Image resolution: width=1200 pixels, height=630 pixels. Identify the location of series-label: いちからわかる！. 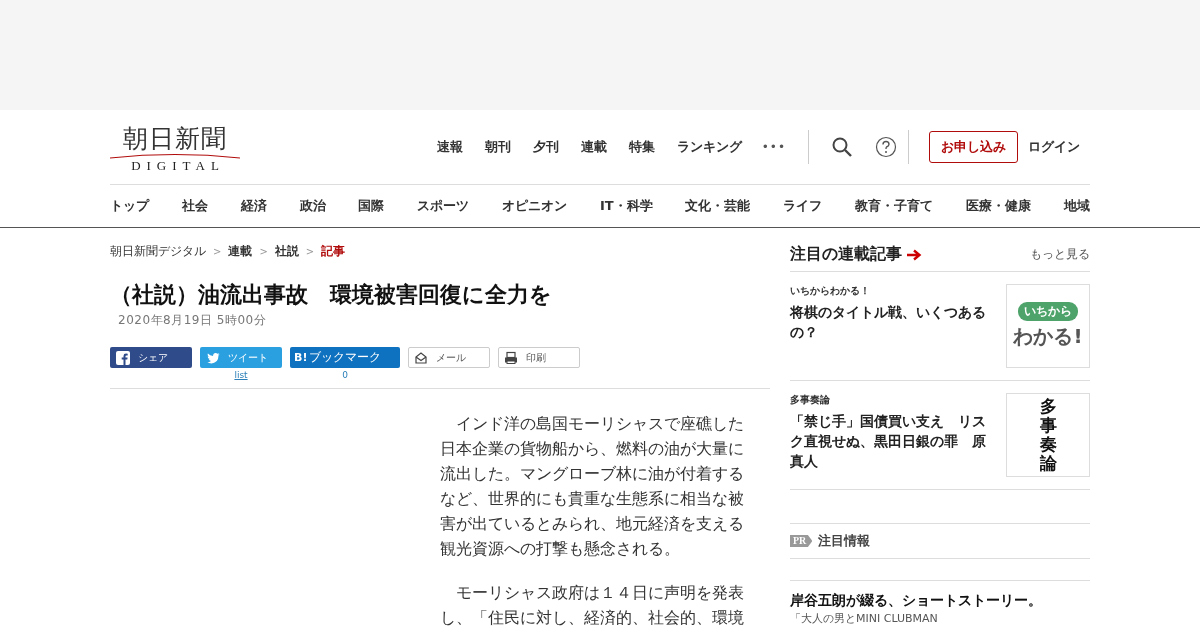
(830, 291).